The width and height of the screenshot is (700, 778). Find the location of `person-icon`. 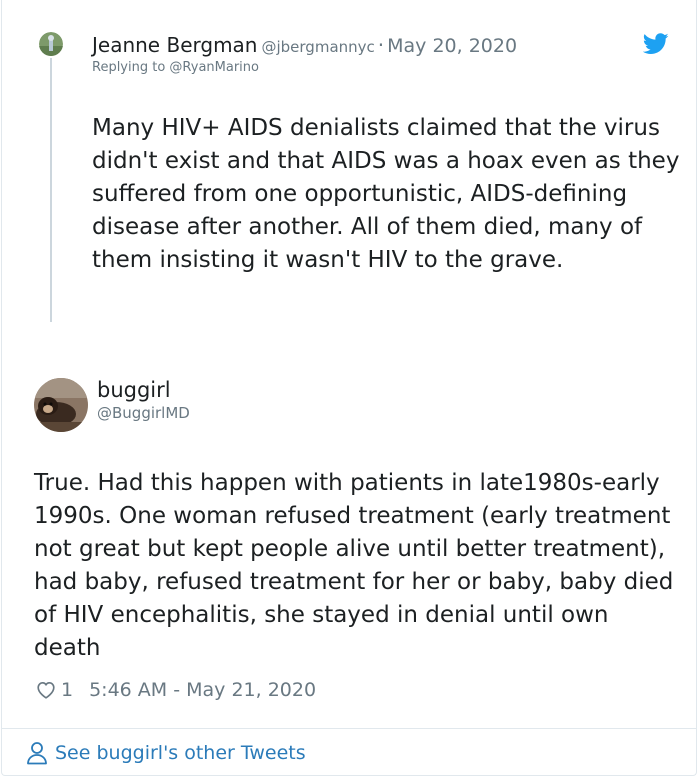

person-icon is located at coordinates (37, 753).